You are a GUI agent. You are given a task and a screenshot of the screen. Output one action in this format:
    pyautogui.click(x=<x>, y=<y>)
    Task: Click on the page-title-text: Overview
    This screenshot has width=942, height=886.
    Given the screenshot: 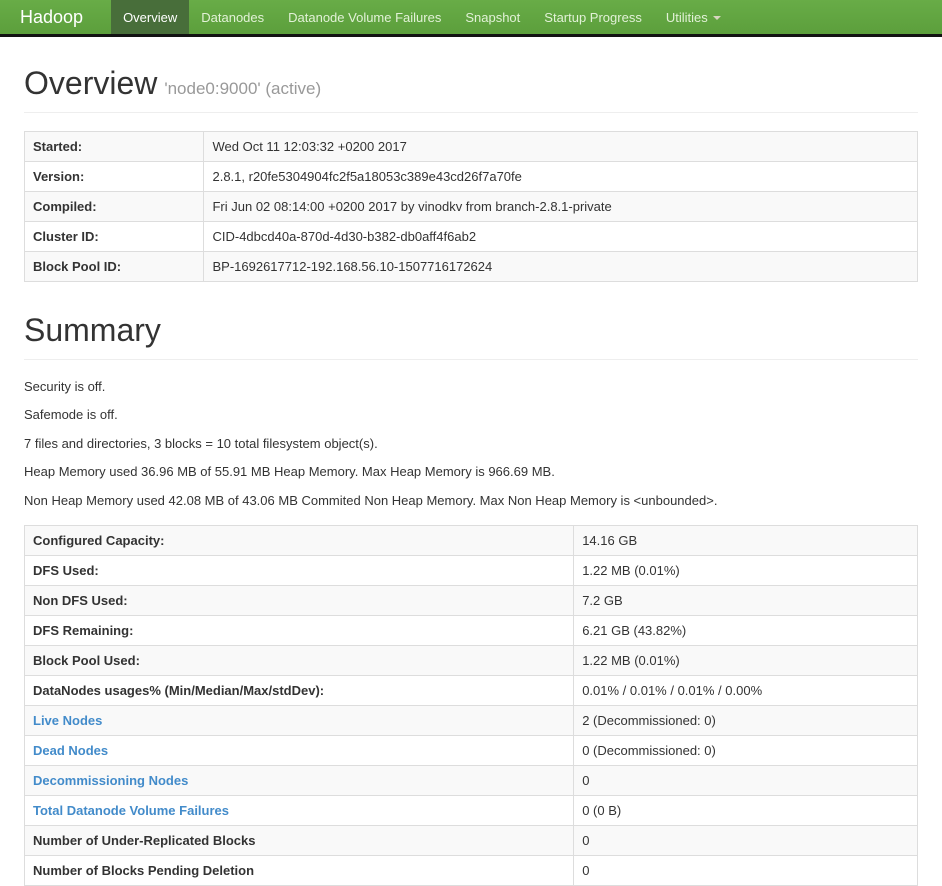 What is the action you would take?
    pyautogui.click(x=91, y=83)
    